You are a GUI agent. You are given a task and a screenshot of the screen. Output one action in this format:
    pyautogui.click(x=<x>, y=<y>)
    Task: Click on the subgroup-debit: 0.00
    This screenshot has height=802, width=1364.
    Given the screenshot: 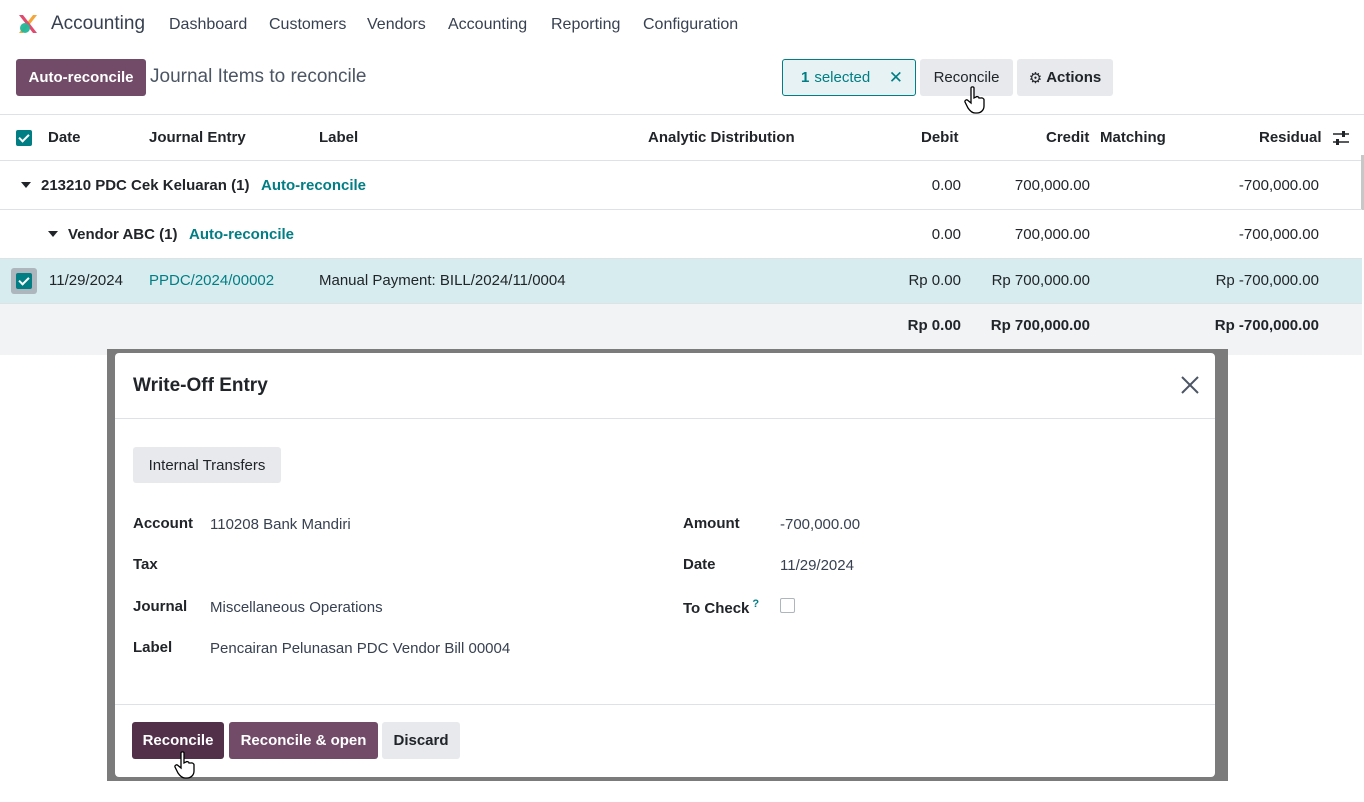 What is the action you would take?
    pyautogui.click(x=946, y=234)
    